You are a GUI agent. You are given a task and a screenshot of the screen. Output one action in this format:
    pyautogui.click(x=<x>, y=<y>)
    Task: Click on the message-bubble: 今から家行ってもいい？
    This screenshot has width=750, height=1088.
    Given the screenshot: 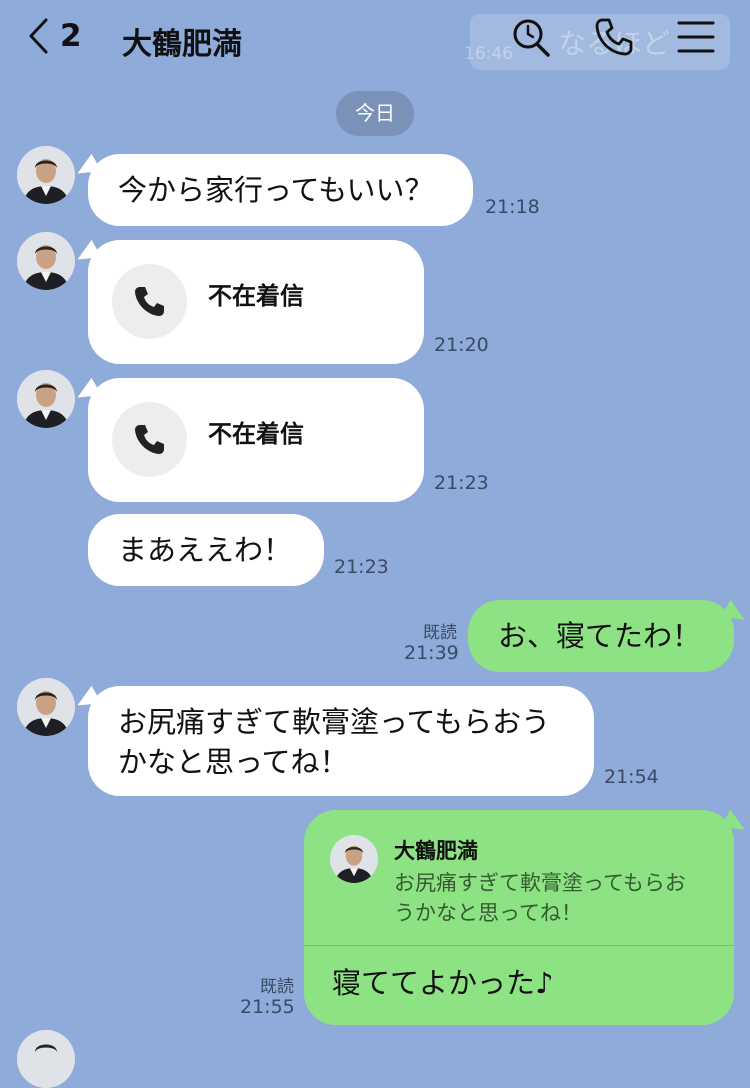 What is the action you would take?
    pyautogui.click(x=280, y=190)
    